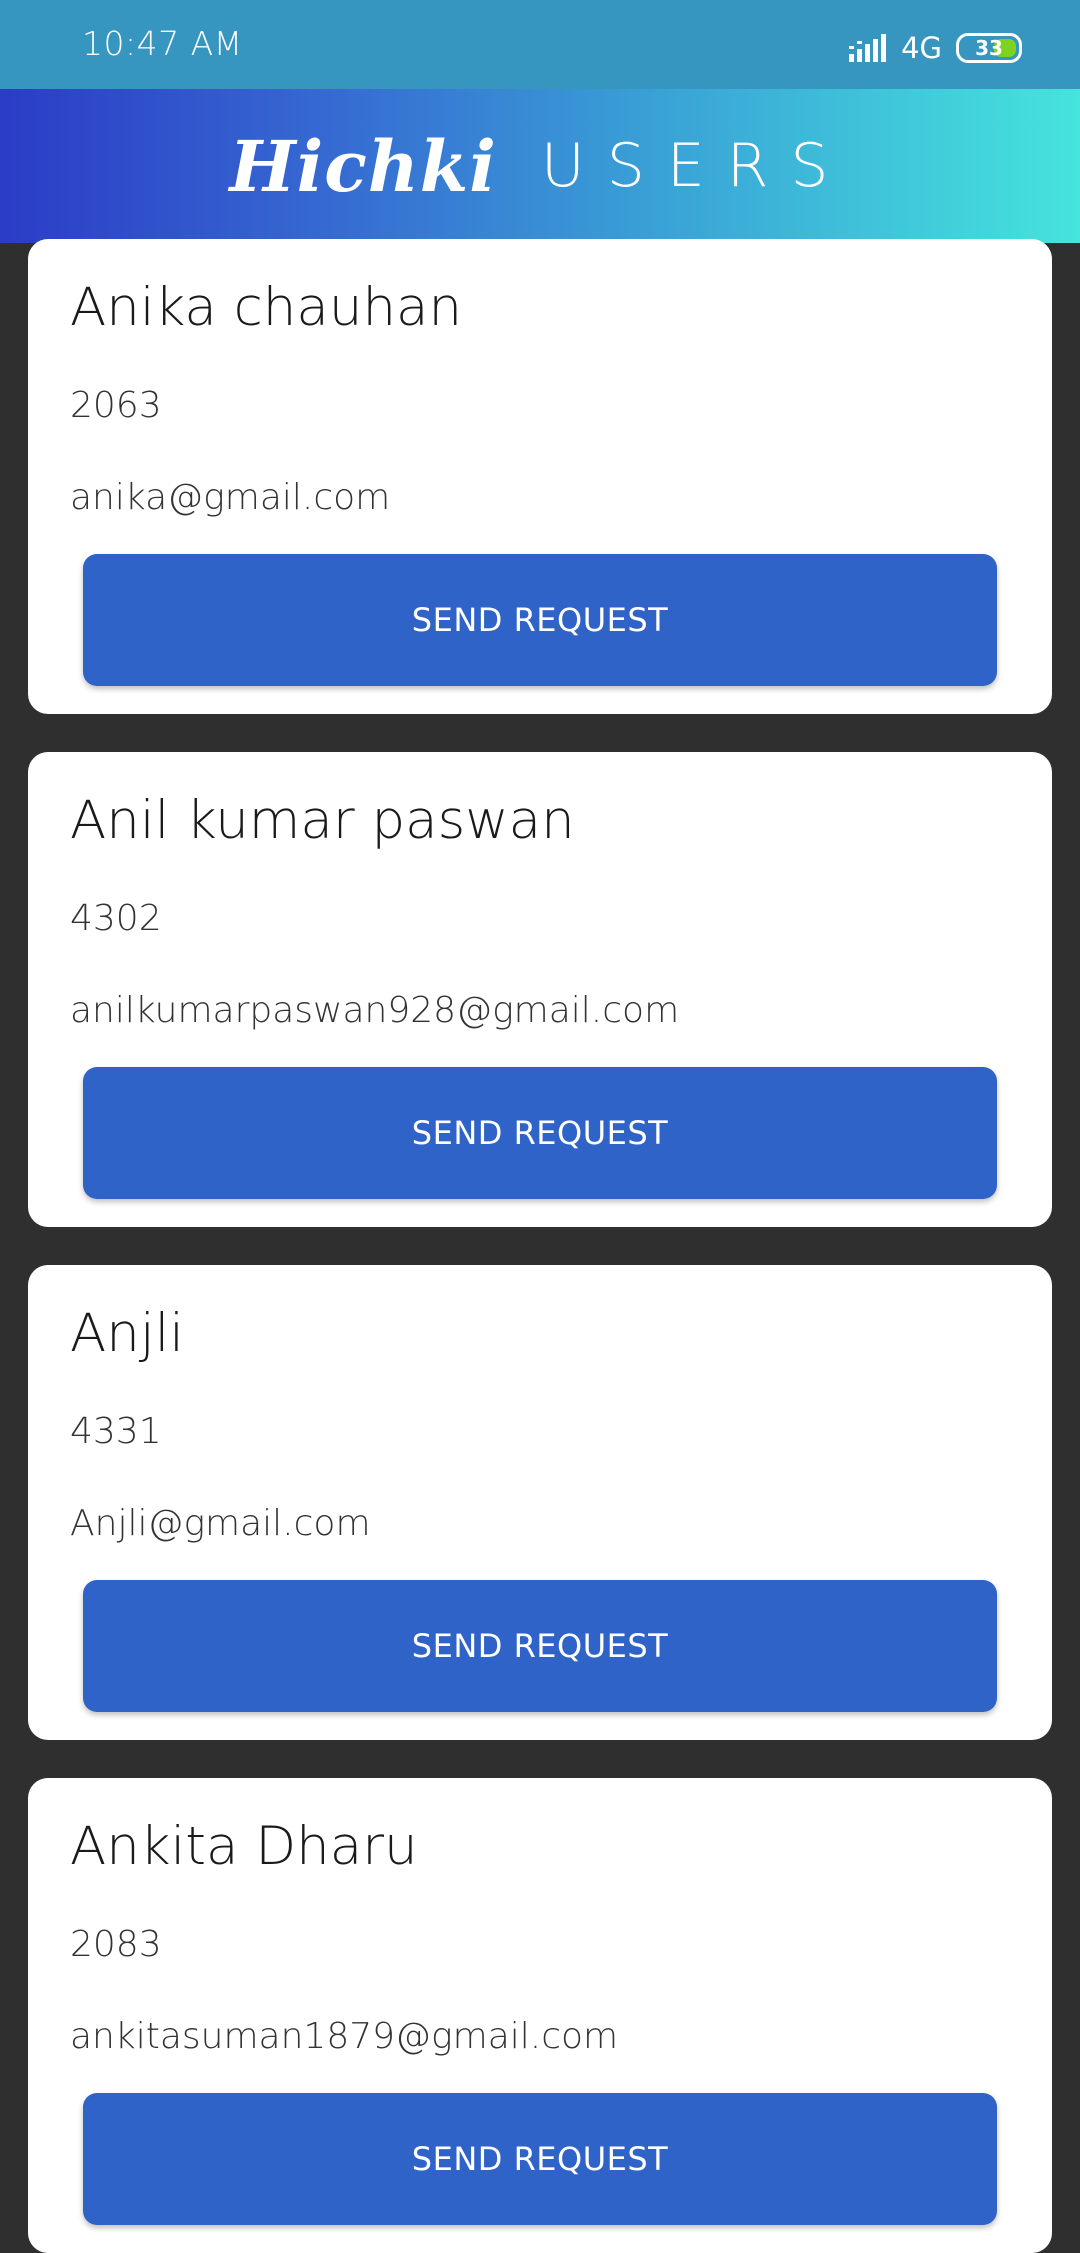 This screenshot has height=2253, width=1080. I want to click on app-header: Hichki USERS, so click(540, 166).